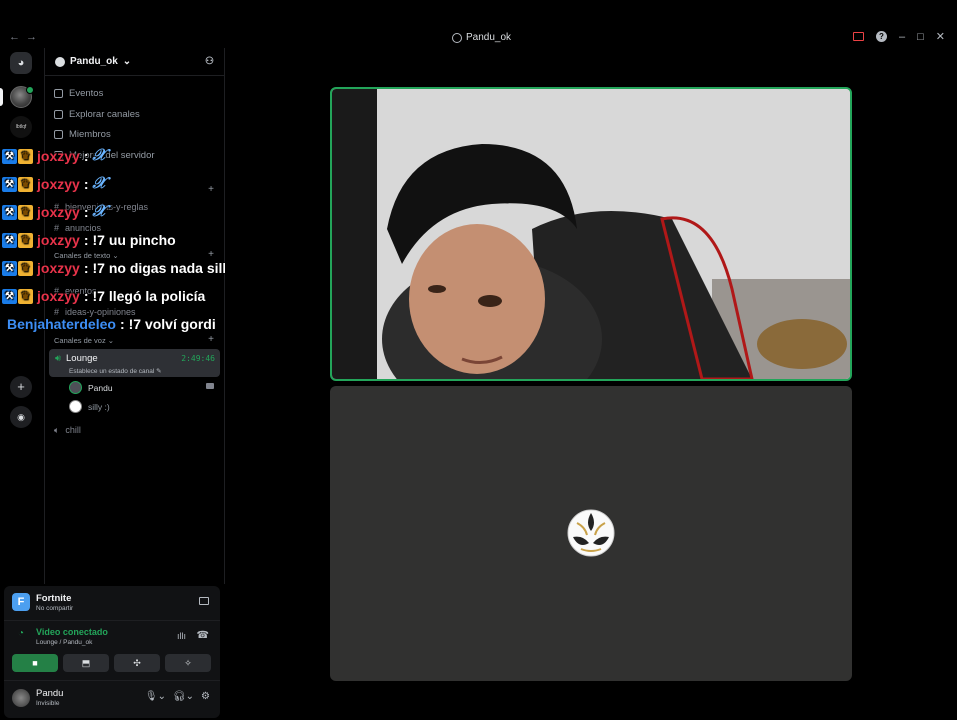 Image resolution: width=957 pixels, height=720 pixels. I want to click on server-status-dot, so click(30, 90).